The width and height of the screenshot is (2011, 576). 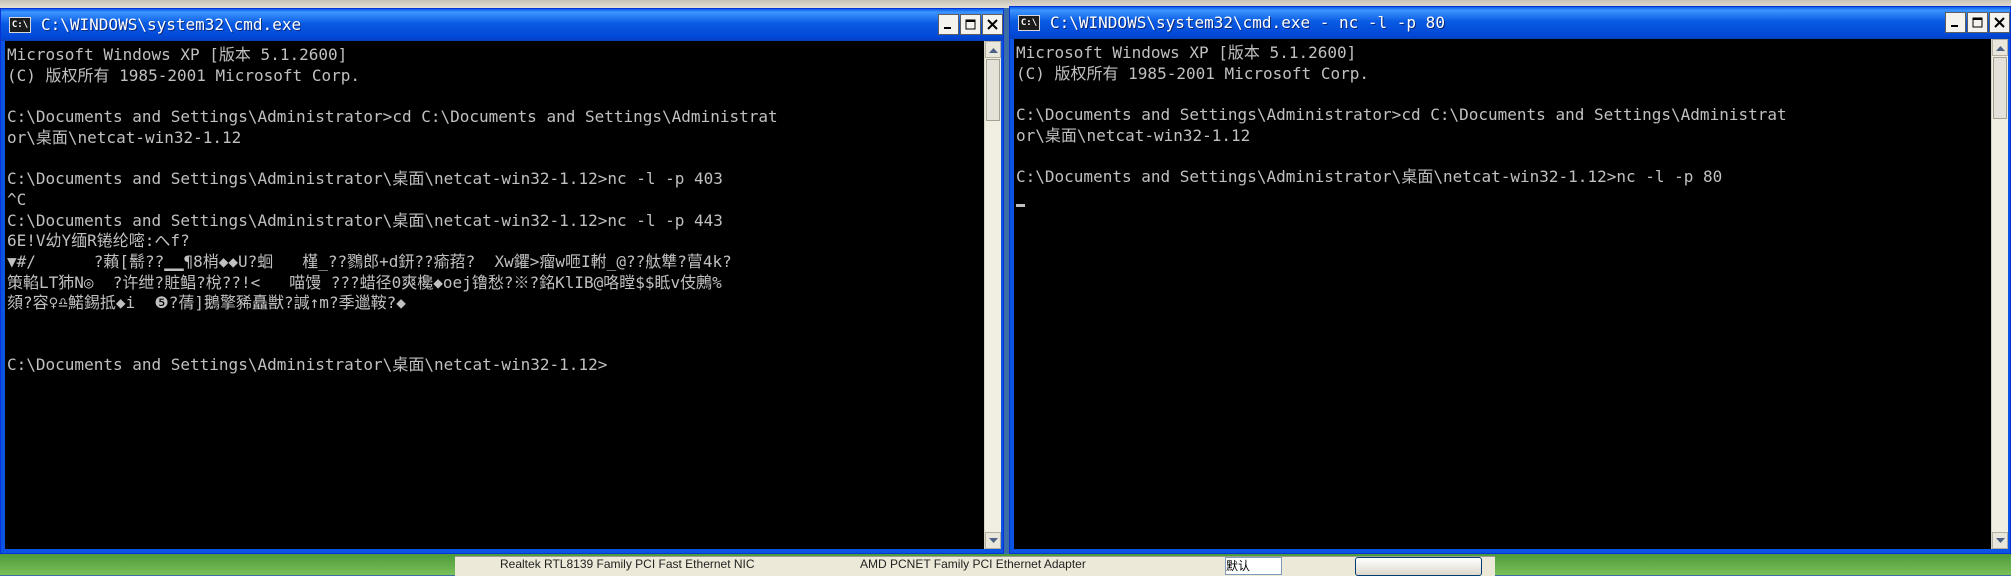 What do you see at coordinates (1418, 566) in the screenshot?
I see `background-button` at bounding box center [1418, 566].